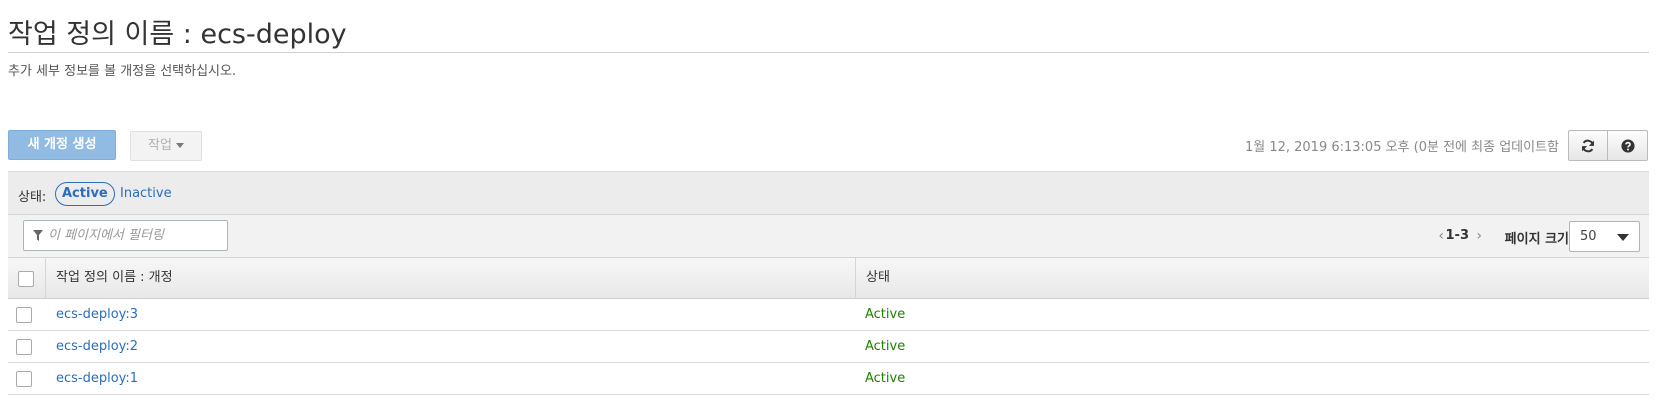  What do you see at coordinates (828, 379) in the screenshot?
I see `table-row: ecs-deploy:1 Active` at bounding box center [828, 379].